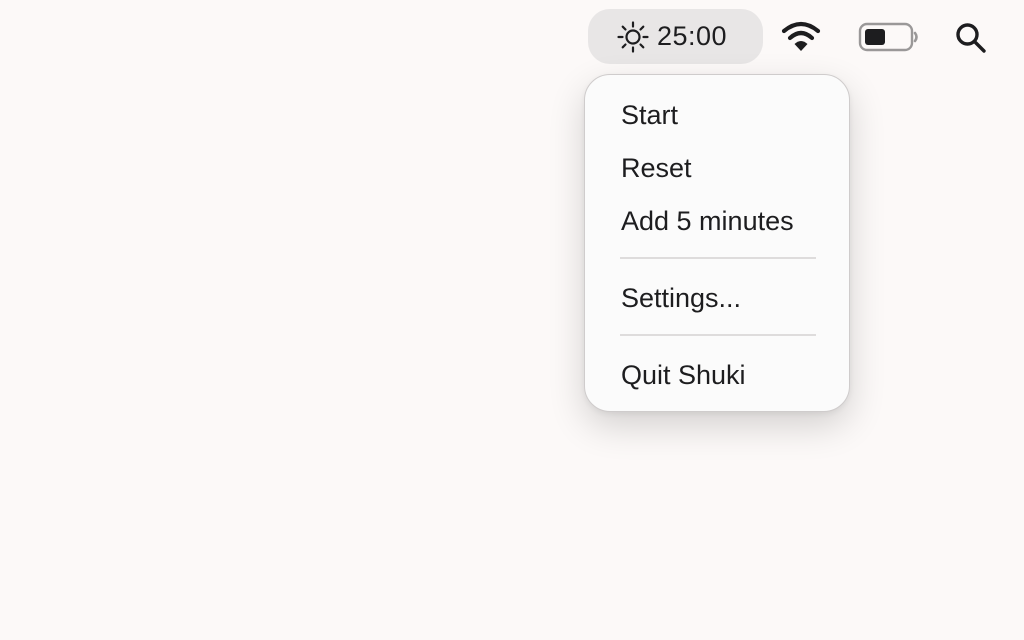 The height and width of the screenshot is (640, 1024). Describe the element at coordinates (683, 375) in the screenshot. I see `menu-item-quit: Quit Shuki` at that location.